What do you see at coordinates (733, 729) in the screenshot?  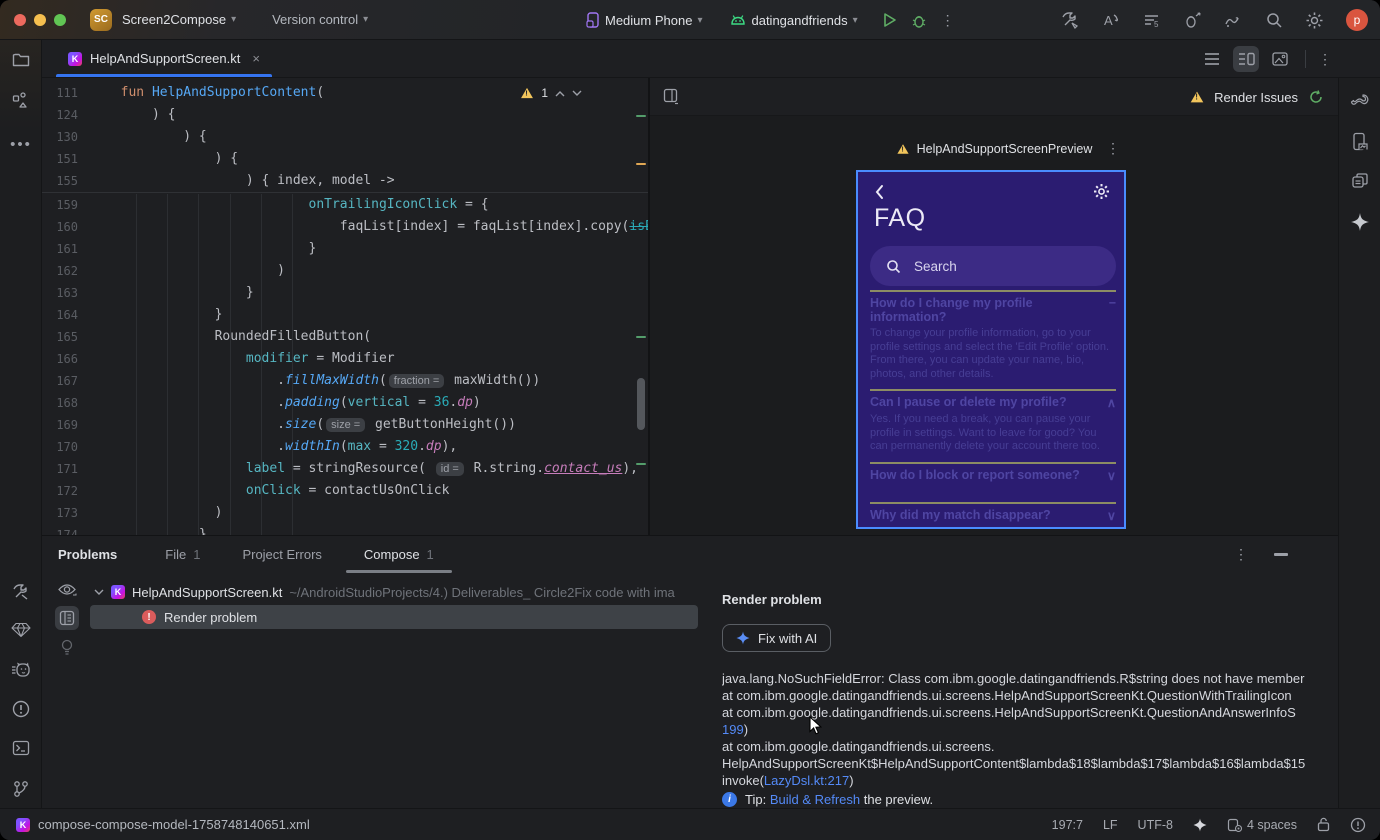 I see `stack-trace-link: 199` at bounding box center [733, 729].